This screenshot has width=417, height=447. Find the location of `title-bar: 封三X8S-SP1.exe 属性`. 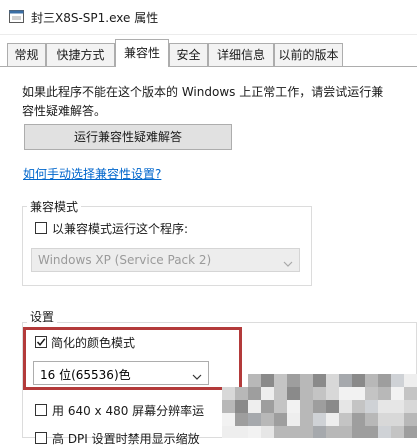

title-bar: 封三X8S-SP1.exe 属性 is located at coordinates (208, 17).